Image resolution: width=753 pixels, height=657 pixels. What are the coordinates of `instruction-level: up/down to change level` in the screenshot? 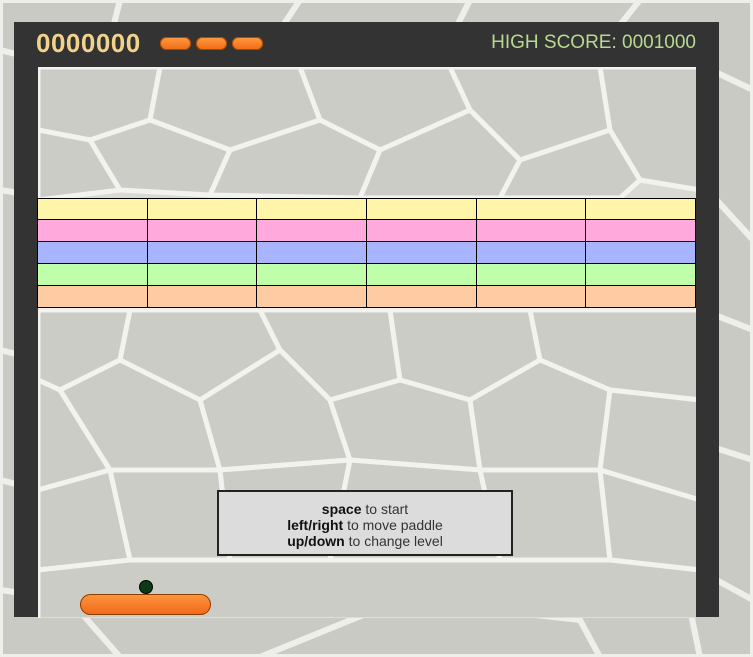 It's located at (365, 541).